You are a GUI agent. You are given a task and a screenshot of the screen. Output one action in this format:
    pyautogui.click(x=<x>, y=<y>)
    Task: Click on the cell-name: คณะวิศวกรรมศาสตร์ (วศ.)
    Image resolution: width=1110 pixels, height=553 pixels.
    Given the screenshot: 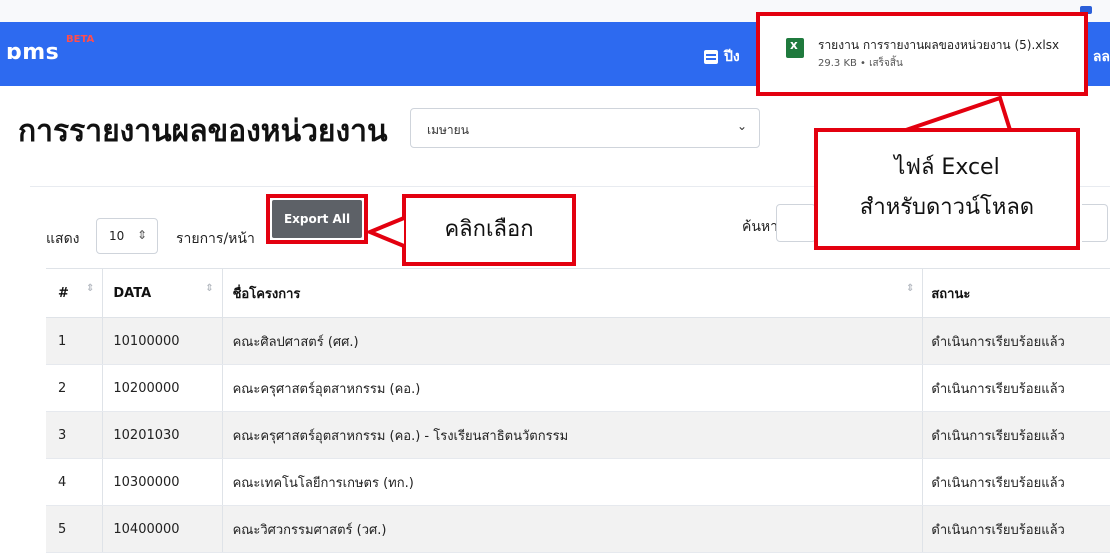 What is the action you would take?
    pyautogui.click(x=572, y=529)
    